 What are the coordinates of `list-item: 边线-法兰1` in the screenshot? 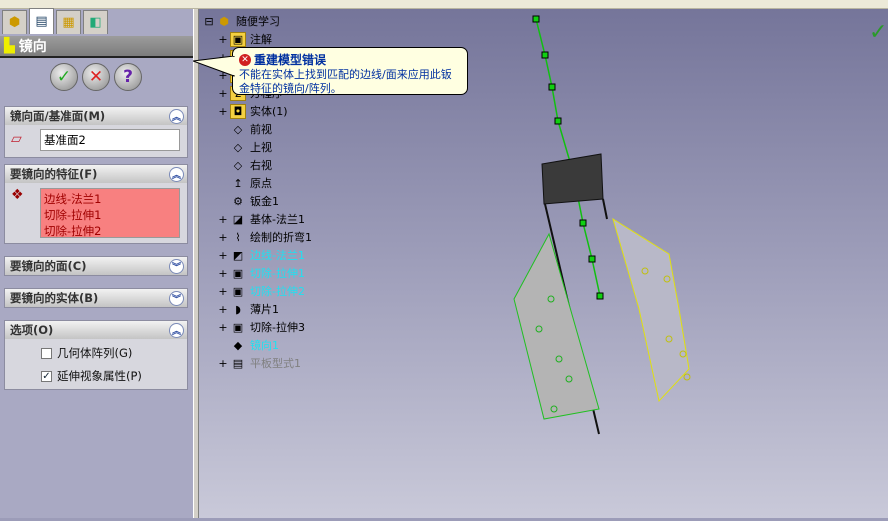 It's located at (110, 199).